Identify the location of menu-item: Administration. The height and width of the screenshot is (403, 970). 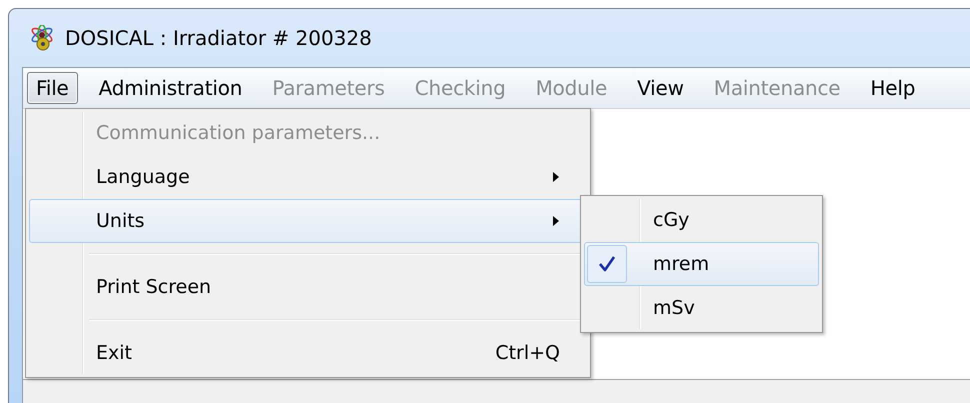
(171, 88).